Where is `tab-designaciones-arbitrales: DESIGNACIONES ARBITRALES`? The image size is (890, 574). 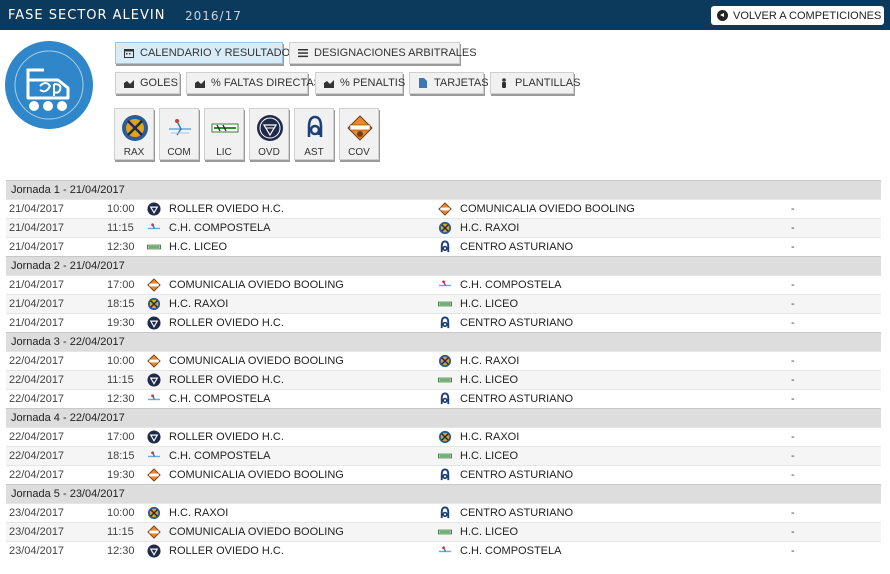 tab-designaciones-arbitrales: DESIGNACIONES ARBITRALES is located at coordinates (383, 53).